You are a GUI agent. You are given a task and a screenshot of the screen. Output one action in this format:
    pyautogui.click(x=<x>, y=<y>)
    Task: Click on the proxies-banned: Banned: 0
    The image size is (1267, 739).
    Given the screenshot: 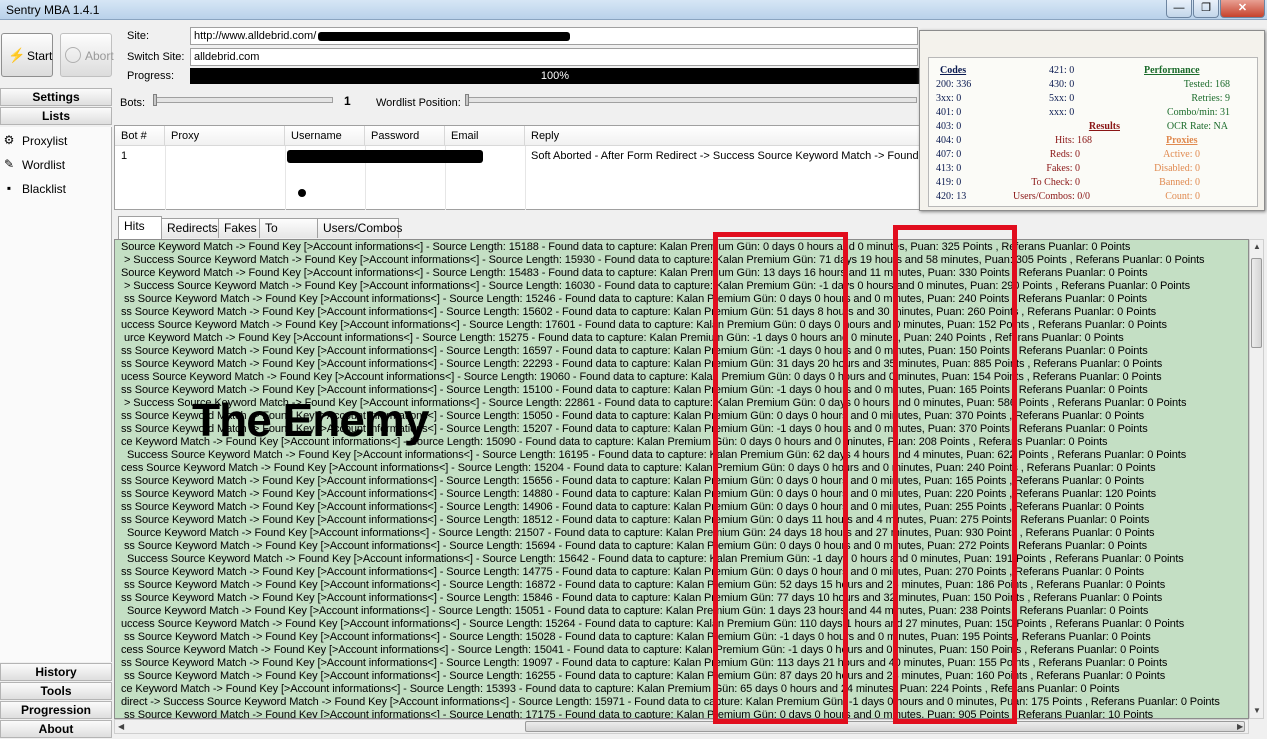 What is the action you would take?
    pyautogui.click(x=1179, y=182)
    